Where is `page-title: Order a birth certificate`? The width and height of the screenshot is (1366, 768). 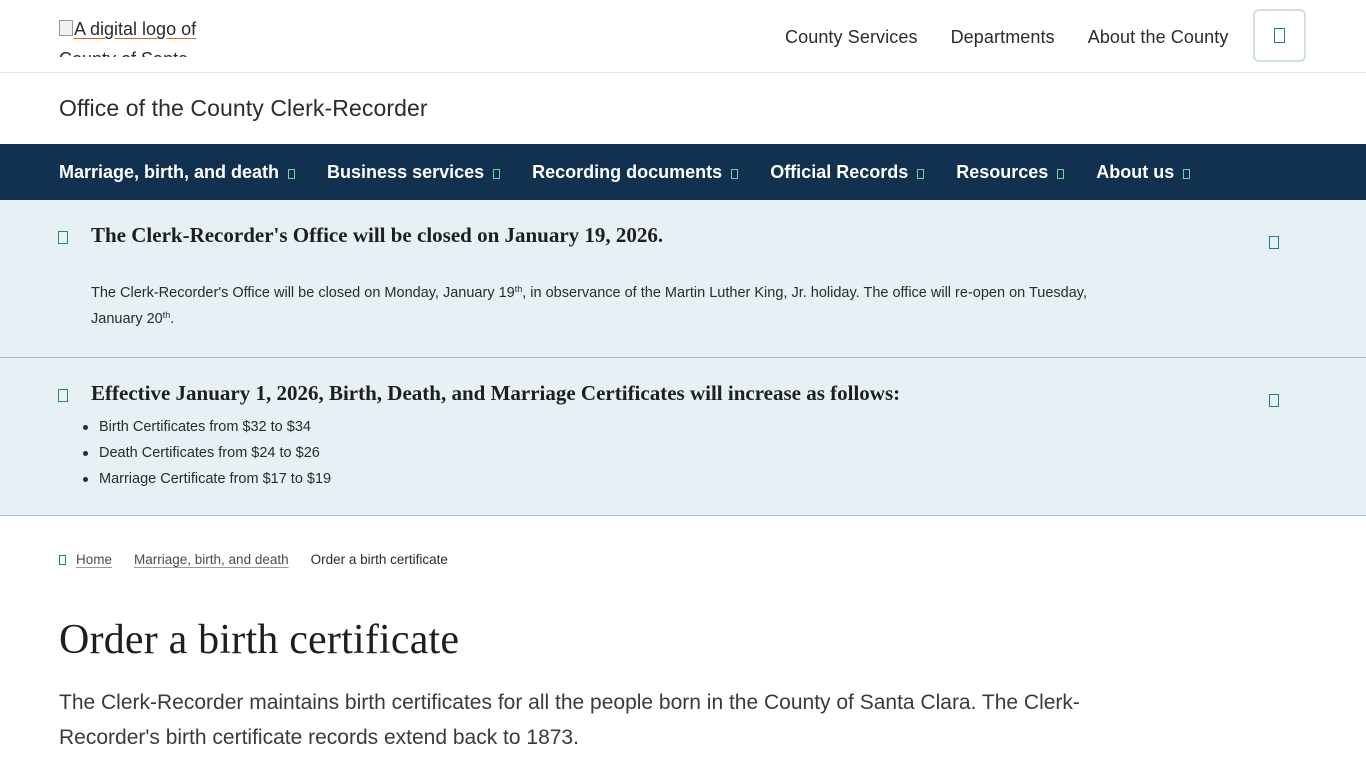
page-title: Order a birth certificate is located at coordinates (259, 640).